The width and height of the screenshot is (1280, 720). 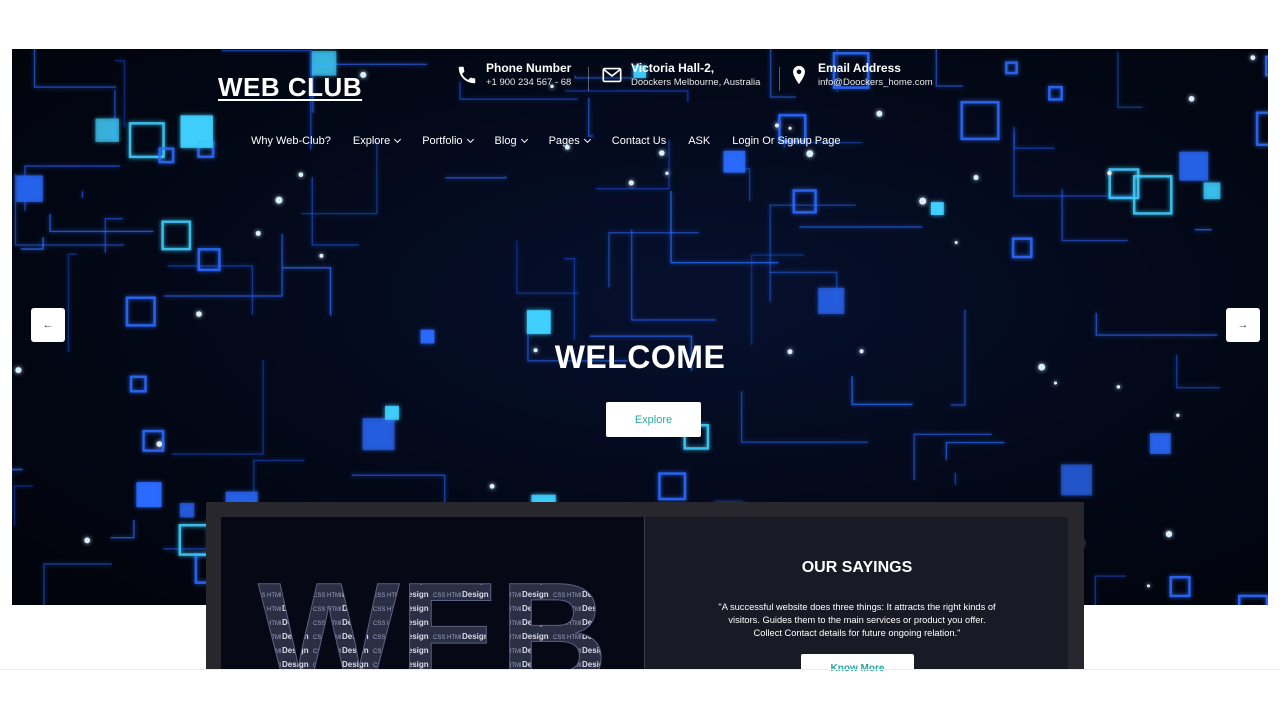 What do you see at coordinates (371, 141) in the screenshot?
I see `nav-item-label: Explore` at bounding box center [371, 141].